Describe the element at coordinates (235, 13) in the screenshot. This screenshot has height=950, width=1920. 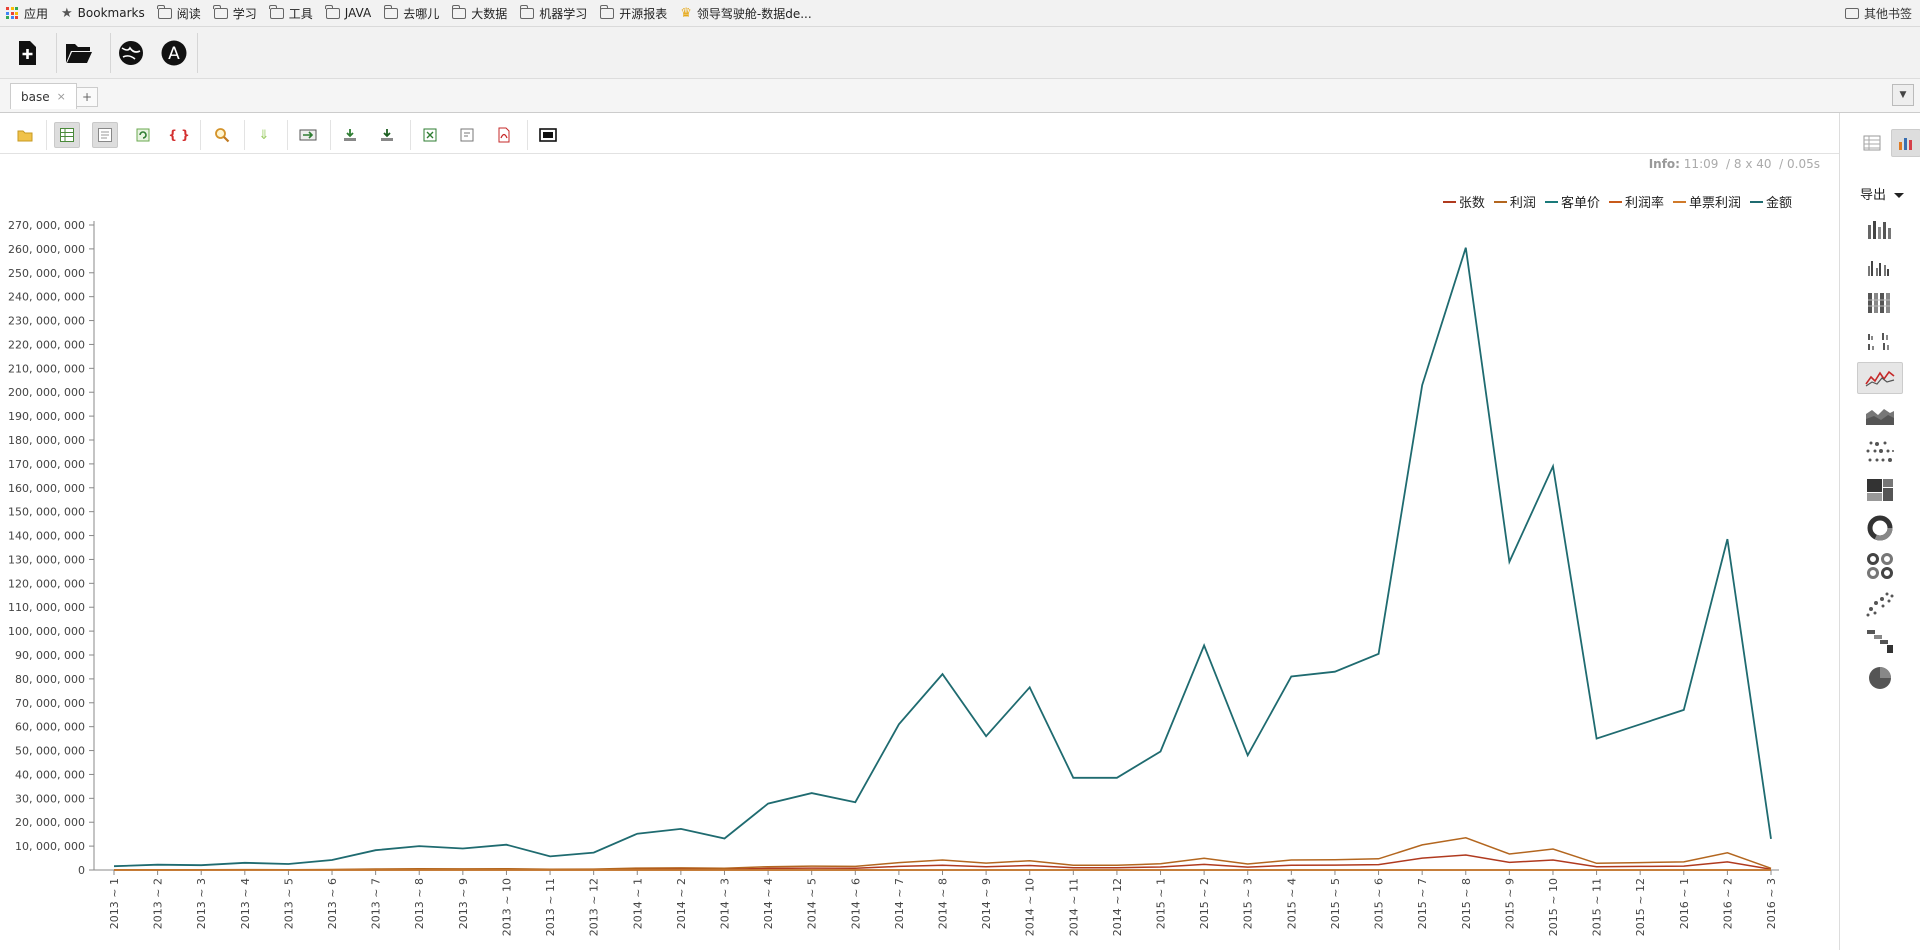
I see `bookmark-folder: 学习` at that location.